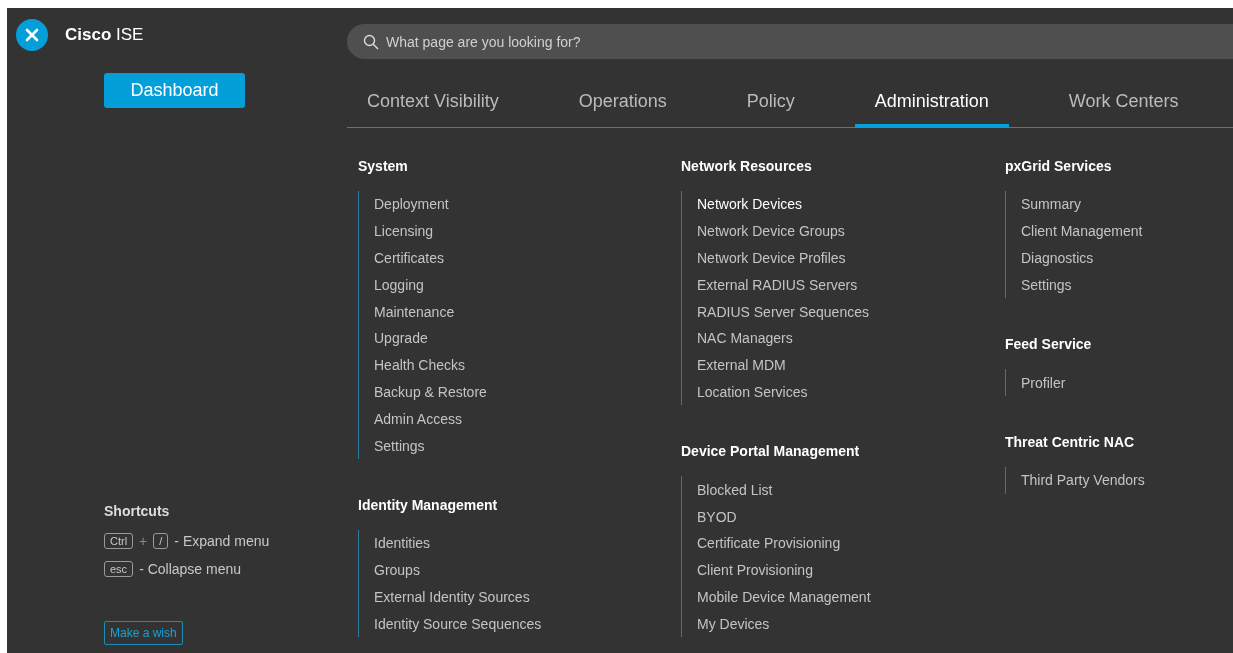 Image resolution: width=1233 pixels, height=653 pixels. I want to click on menu-link: RADIUS Server Sequences, so click(783, 311).